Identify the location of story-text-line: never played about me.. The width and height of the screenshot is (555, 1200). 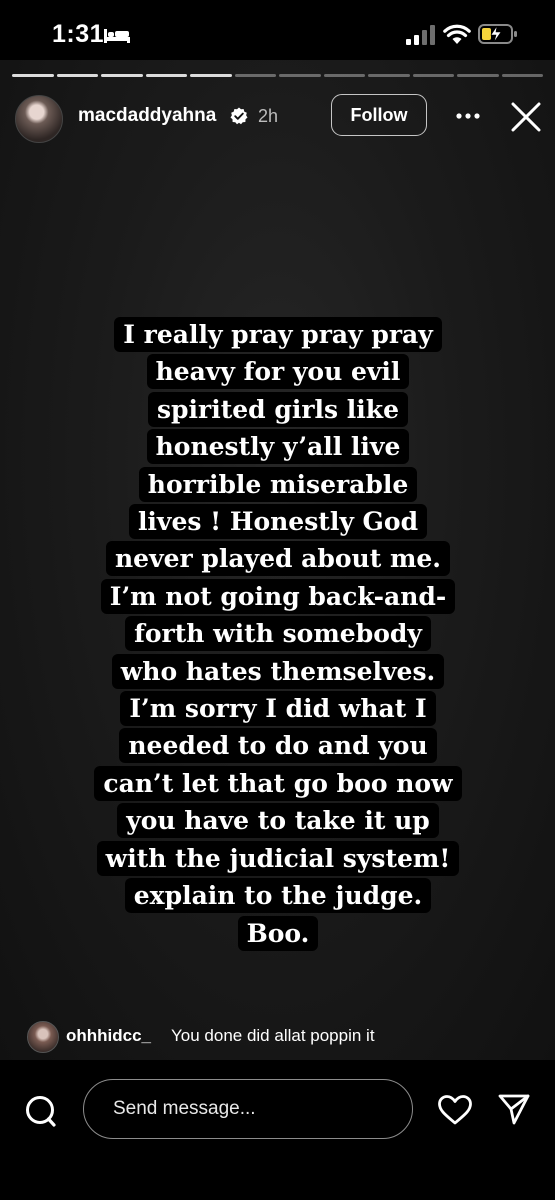
(278, 559).